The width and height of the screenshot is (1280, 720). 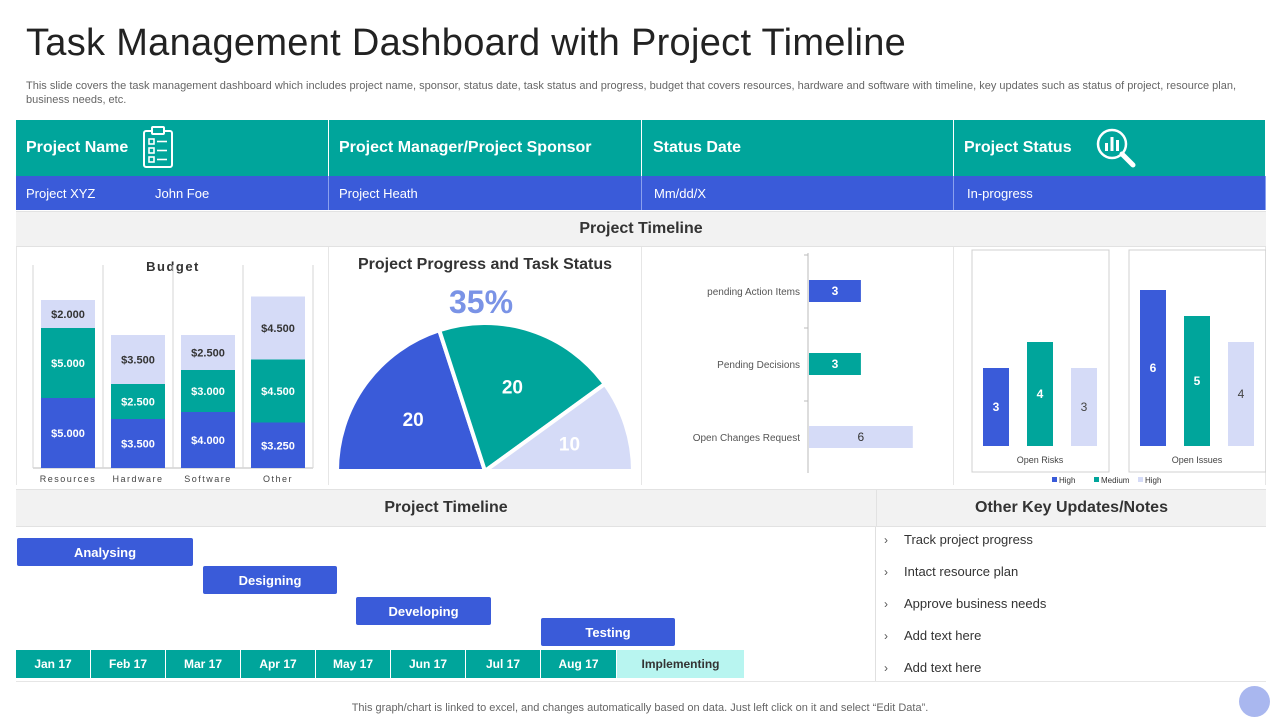 I want to click on category-label: pending Action Items, so click(x=753, y=292).